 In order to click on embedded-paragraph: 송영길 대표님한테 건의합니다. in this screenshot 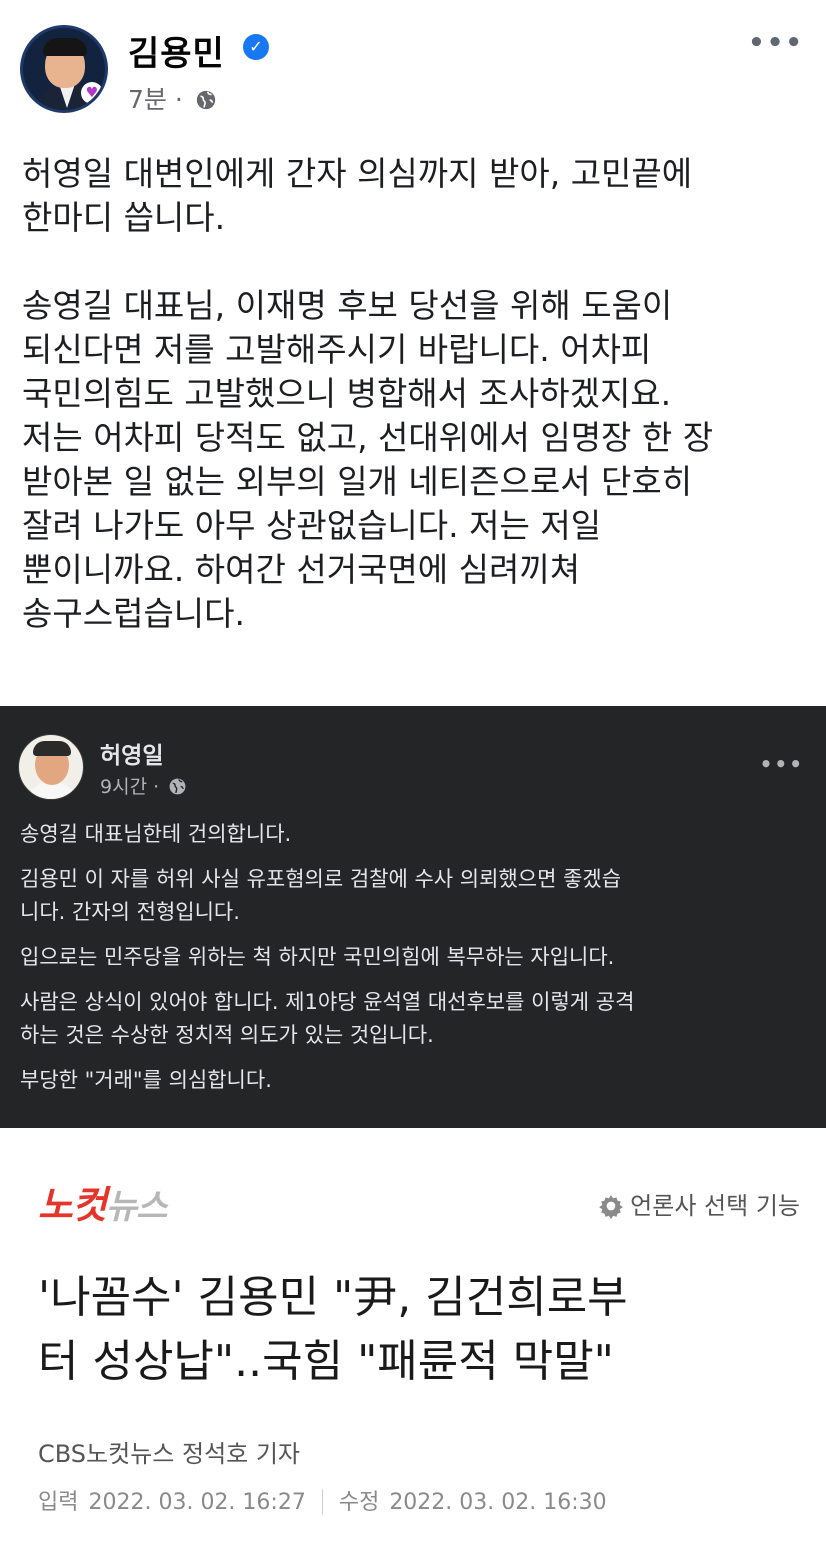, I will do `click(156, 834)`.